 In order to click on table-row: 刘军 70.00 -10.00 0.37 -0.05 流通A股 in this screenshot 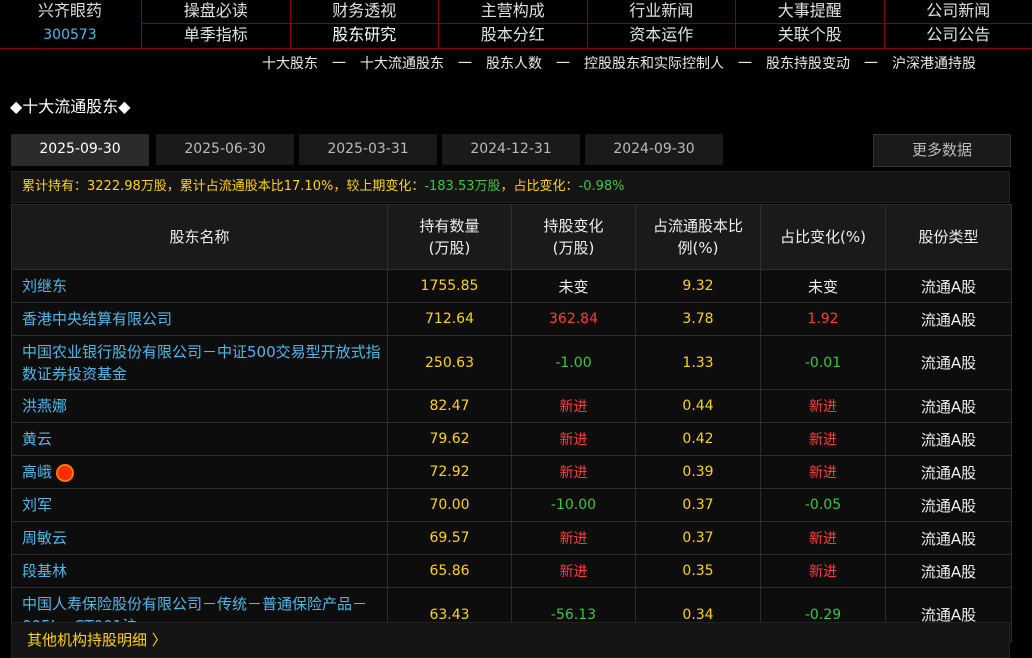, I will do `click(511, 505)`.